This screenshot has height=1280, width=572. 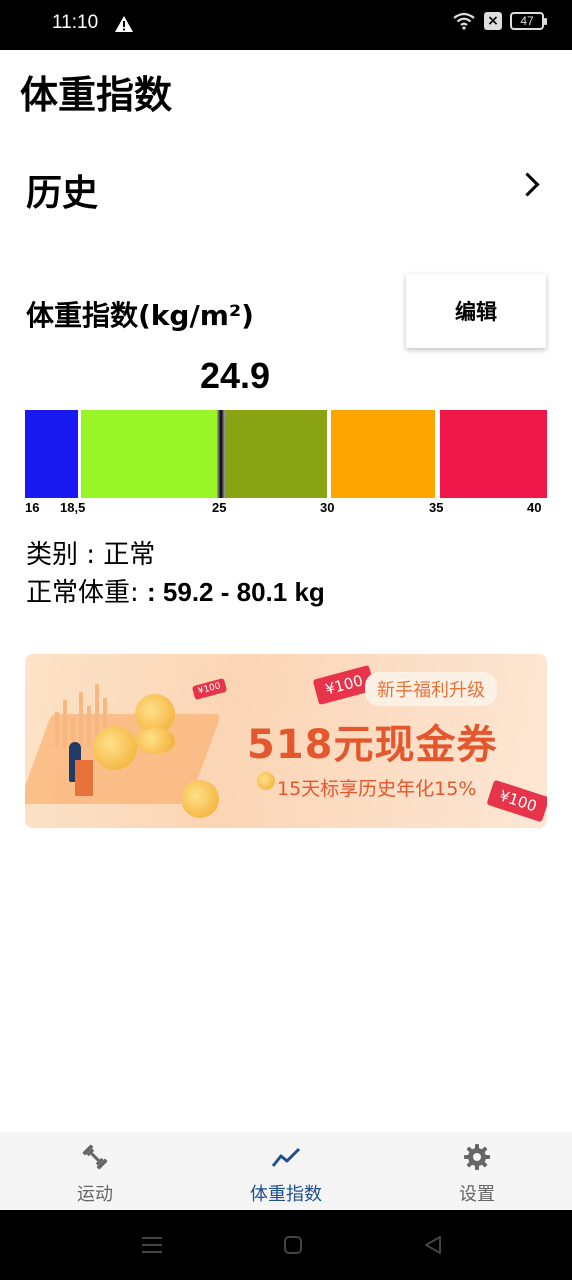 I want to click on dumbbell-icon, so click(x=95, y=1157).